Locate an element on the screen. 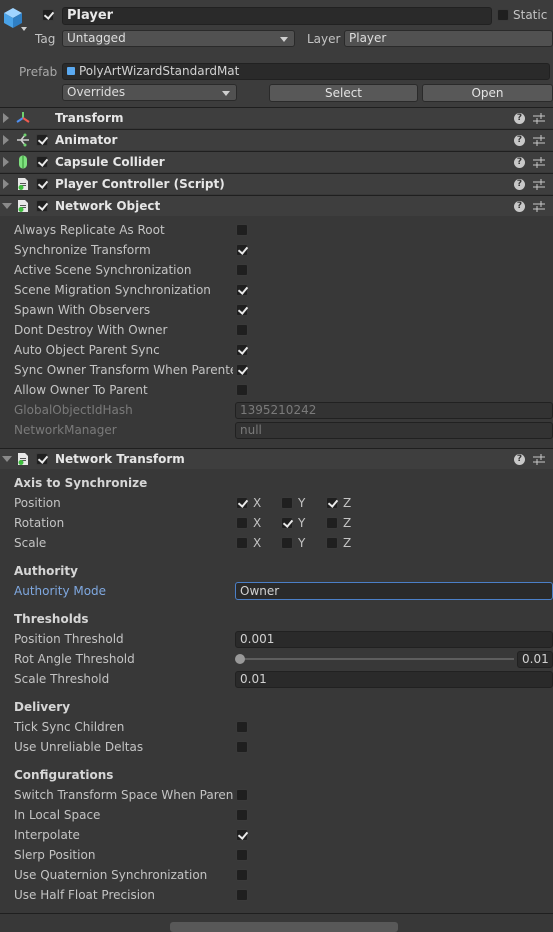  chevron-down-icon is located at coordinates (284, 39).